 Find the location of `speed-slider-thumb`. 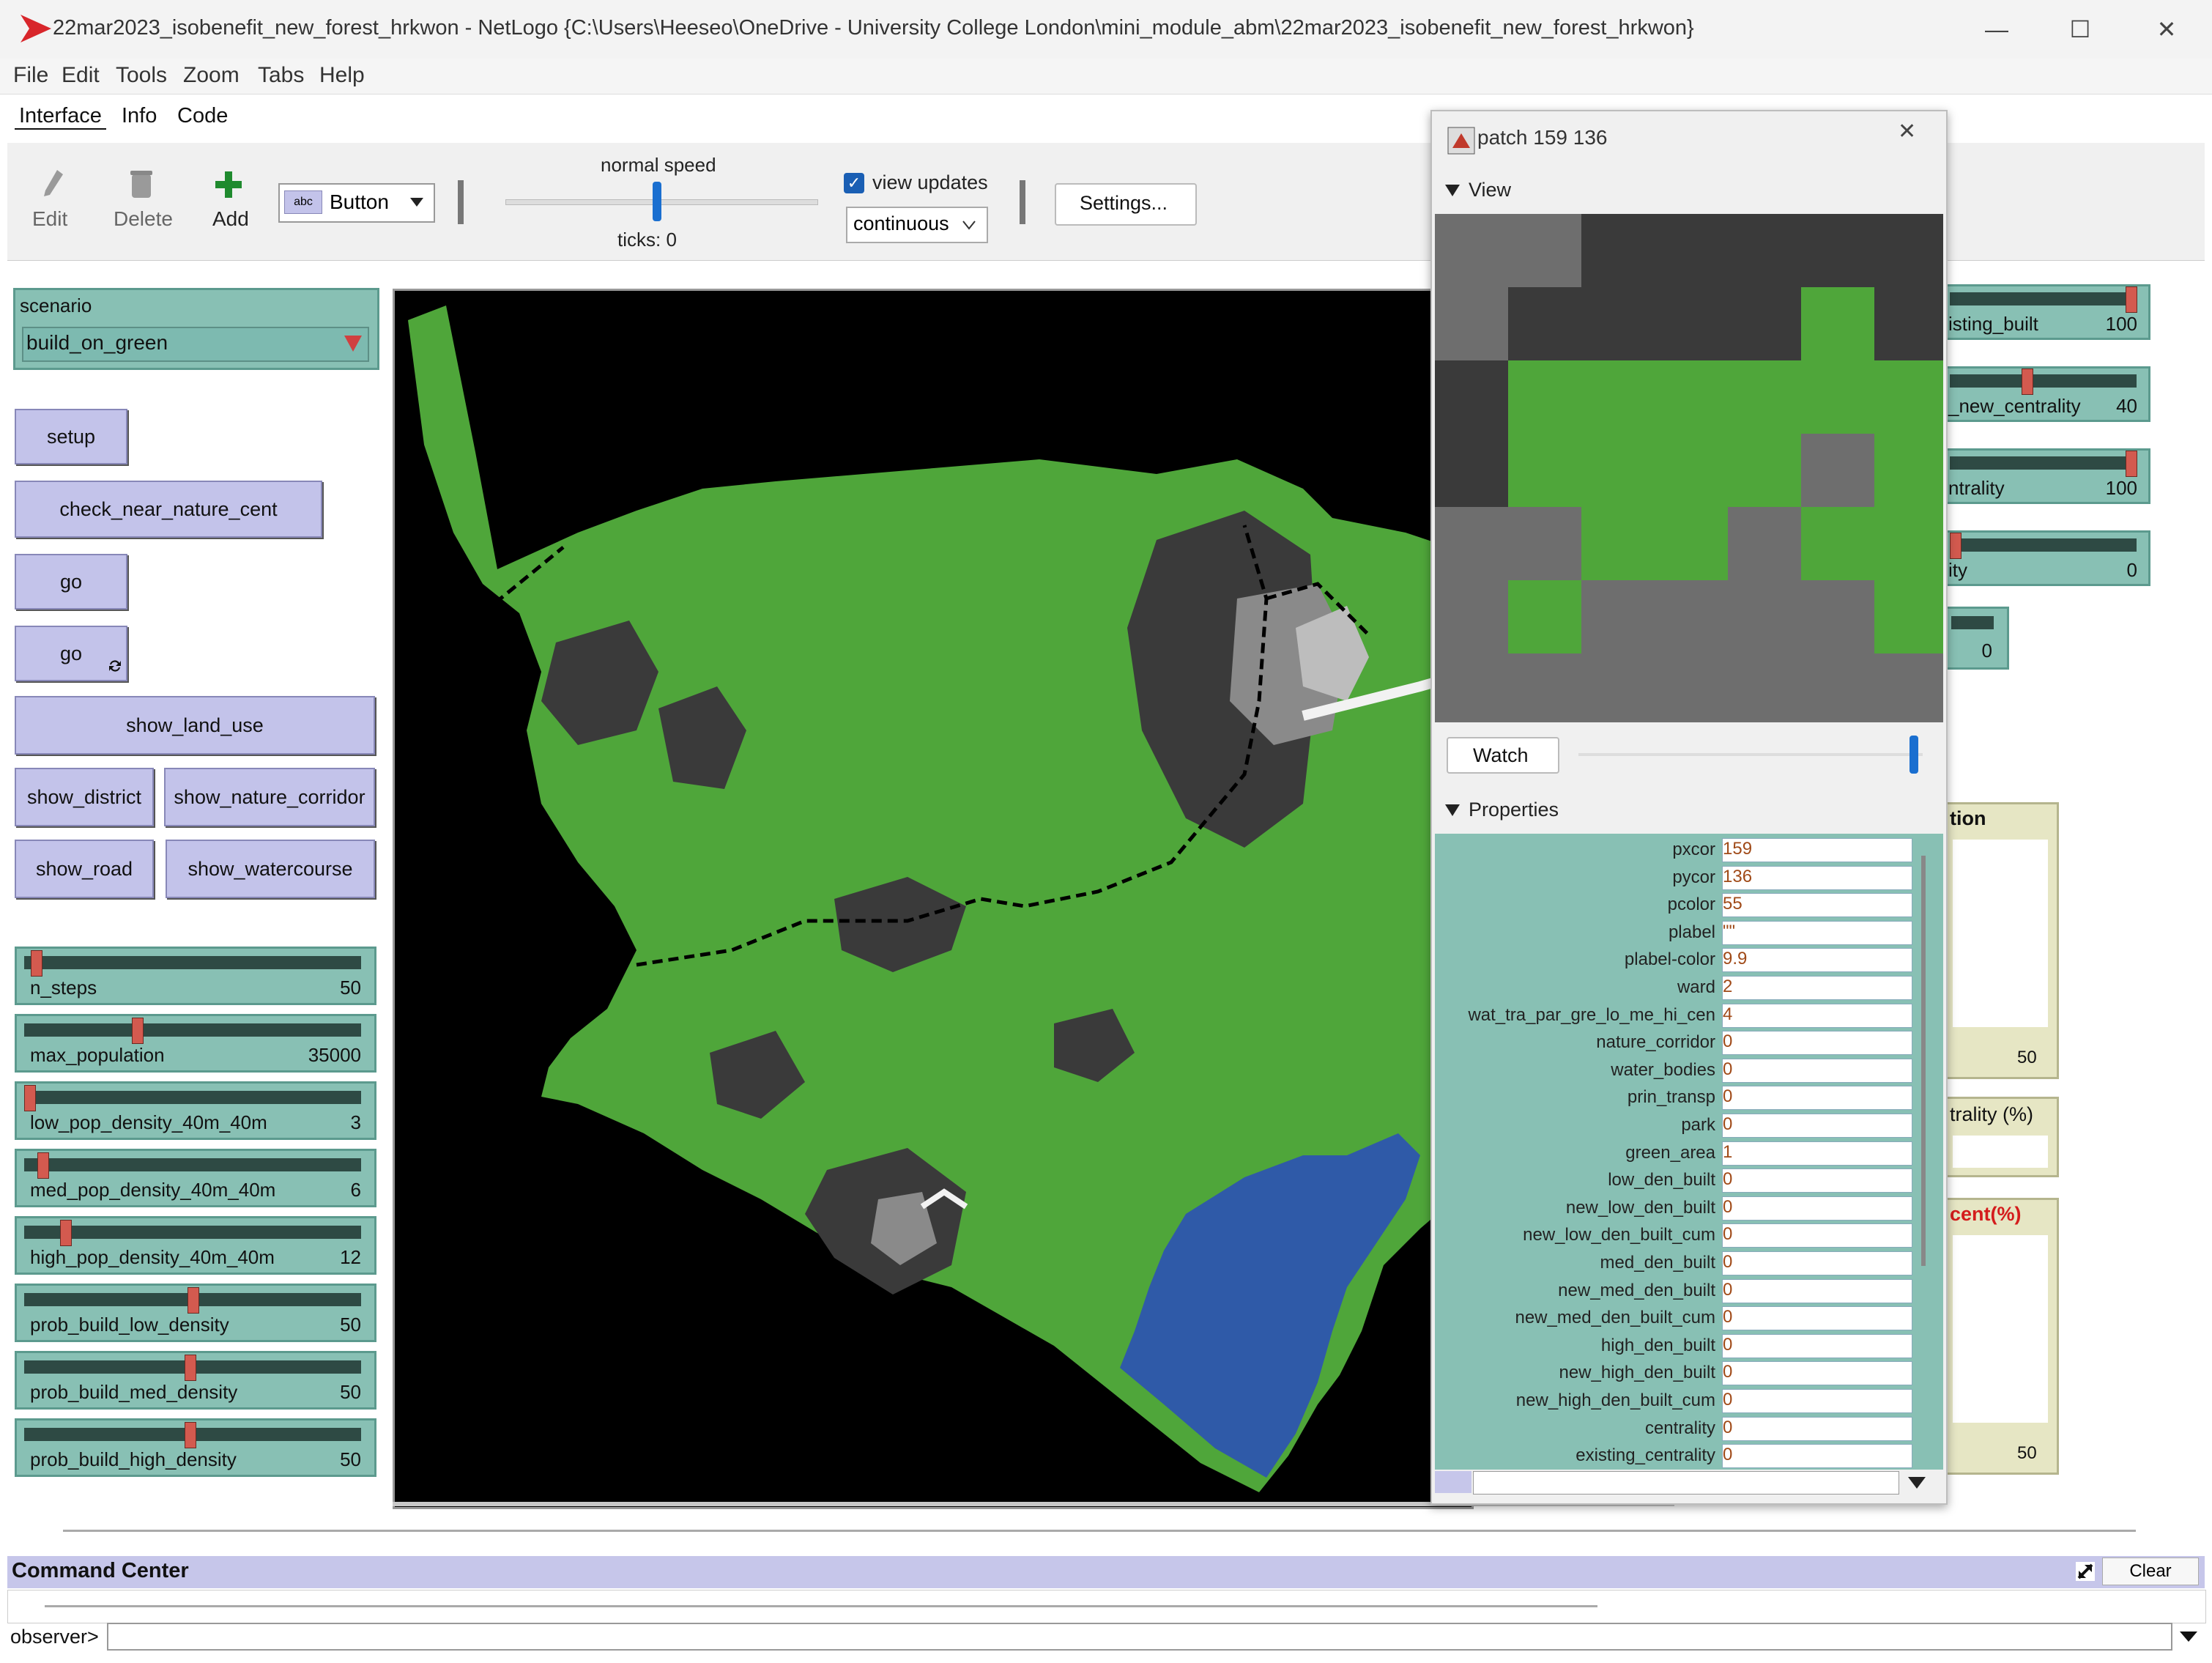

speed-slider-thumb is located at coordinates (657, 201).